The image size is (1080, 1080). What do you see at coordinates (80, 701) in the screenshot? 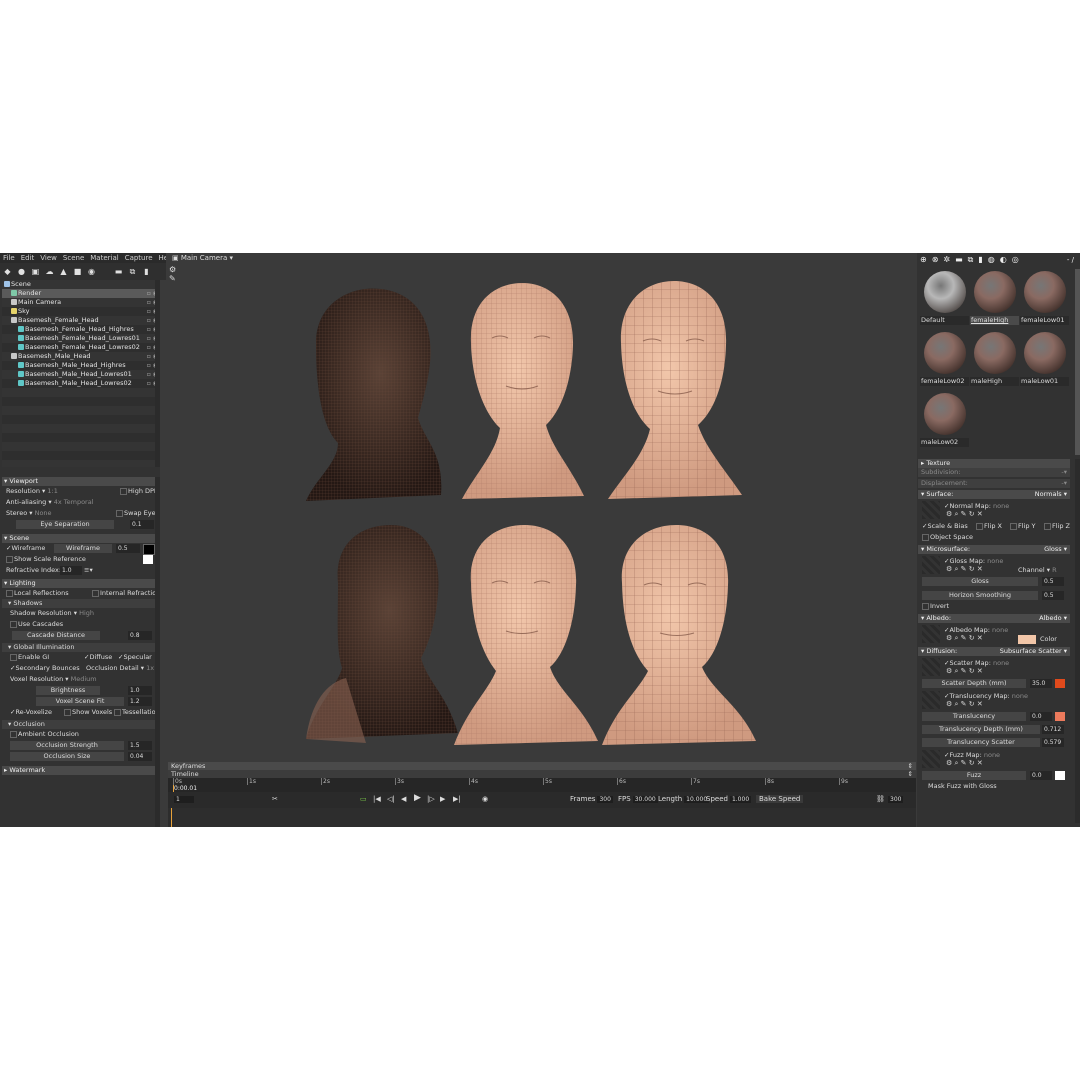
I see `voxel-scene-fit-slider: Voxel Scene Fit` at bounding box center [80, 701].